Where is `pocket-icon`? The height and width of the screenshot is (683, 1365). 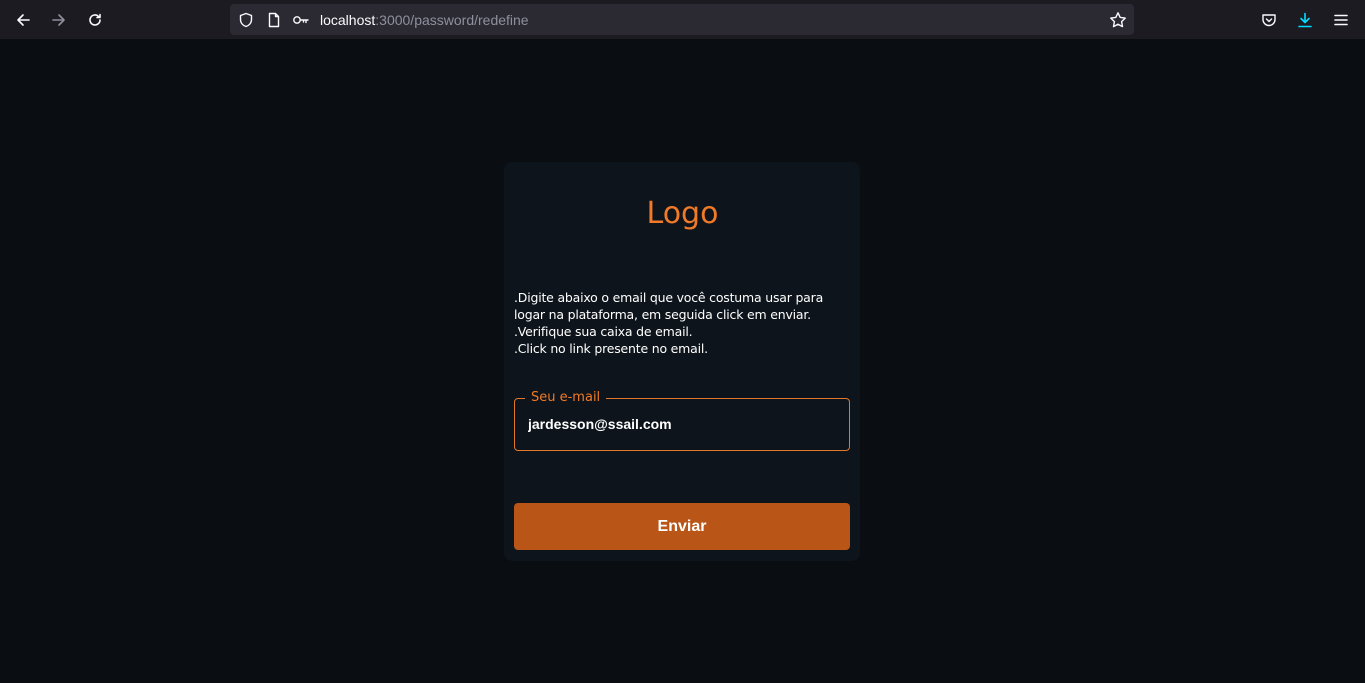 pocket-icon is located at coordinates (1269, 20).